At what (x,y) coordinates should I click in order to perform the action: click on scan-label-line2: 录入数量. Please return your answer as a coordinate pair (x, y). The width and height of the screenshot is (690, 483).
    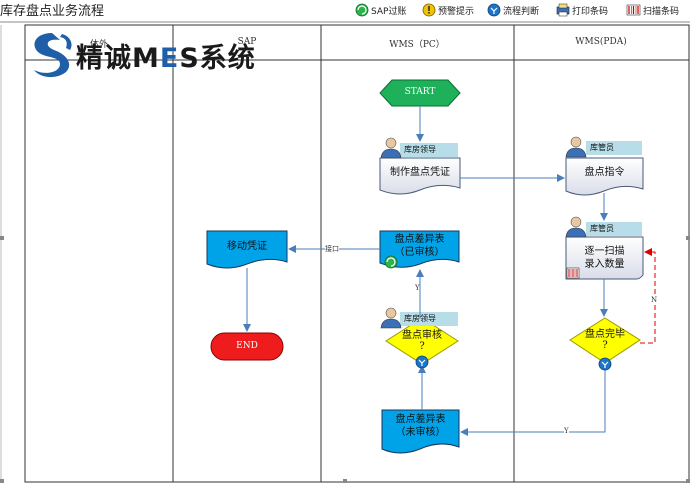
    Looking at the image, I should click on (604, 264).